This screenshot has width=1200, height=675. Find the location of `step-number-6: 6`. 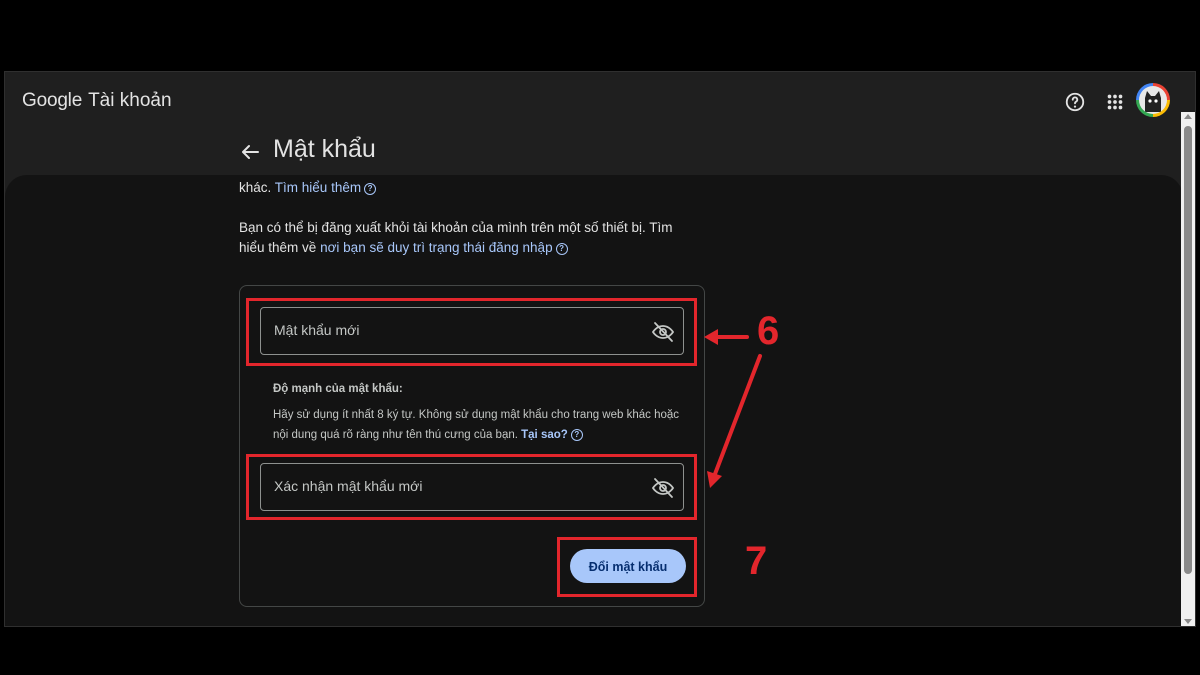

step-number-6: 6 is located at coordinates (768, 331).